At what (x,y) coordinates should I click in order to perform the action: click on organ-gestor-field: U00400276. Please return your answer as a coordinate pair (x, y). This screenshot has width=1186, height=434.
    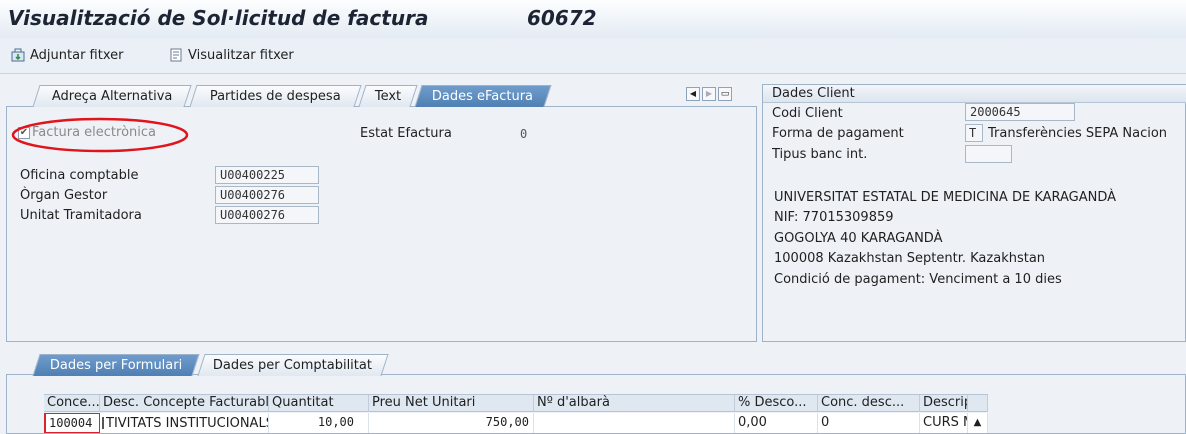
    Looking at the image, I should click on (267, 195).